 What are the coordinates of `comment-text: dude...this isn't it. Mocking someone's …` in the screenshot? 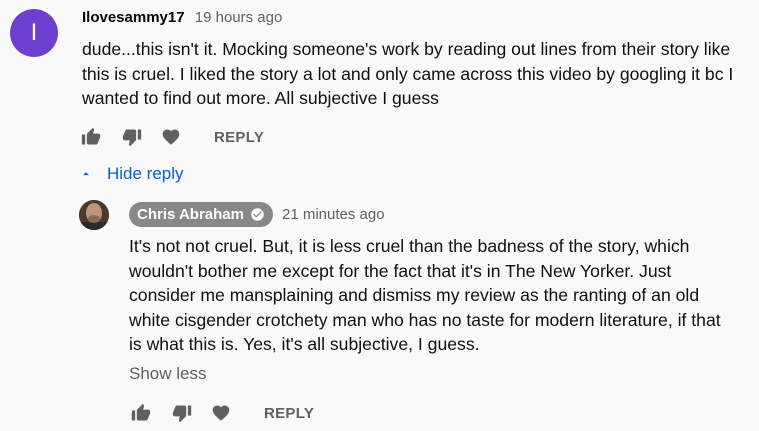 It's located at (408, 73).